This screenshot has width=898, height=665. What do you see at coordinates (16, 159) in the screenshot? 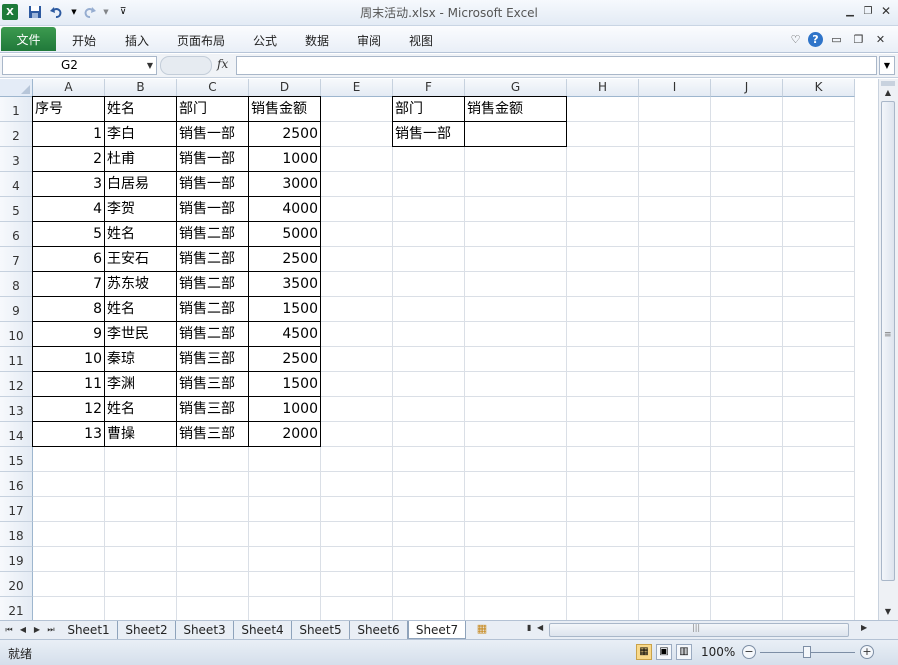
I see `row-header: 3` at bounding box center [16, 159].